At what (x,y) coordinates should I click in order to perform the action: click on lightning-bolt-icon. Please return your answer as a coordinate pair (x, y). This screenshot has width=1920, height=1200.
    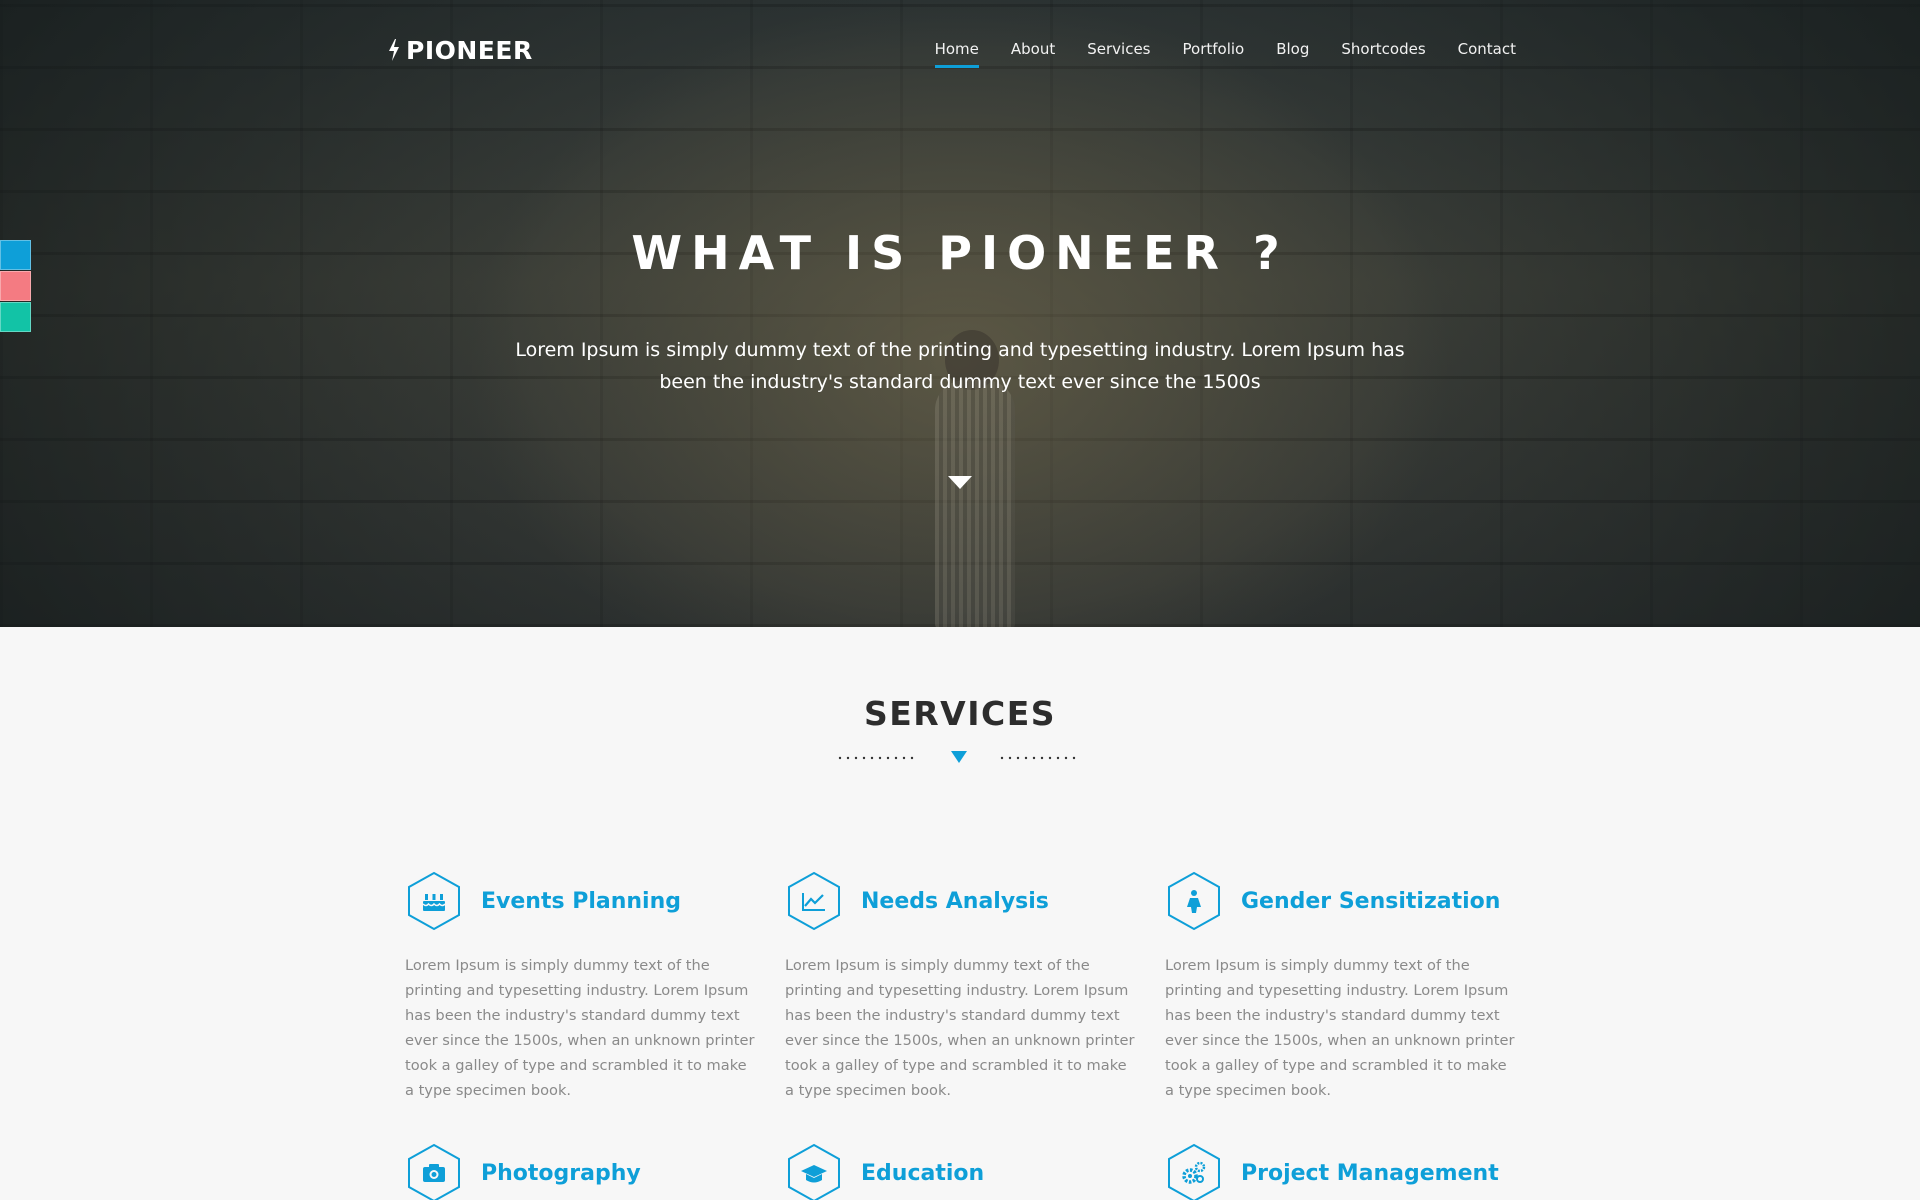
    Looking at the image, I should click on (394, 50).